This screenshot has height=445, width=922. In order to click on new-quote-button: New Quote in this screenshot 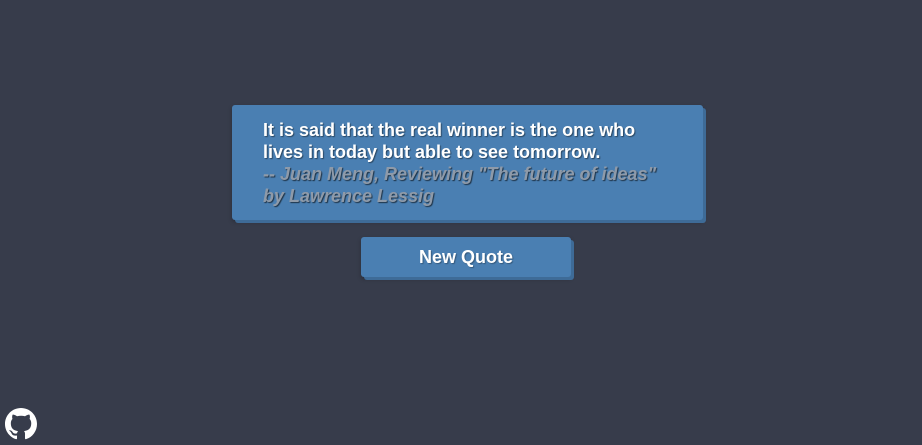, I will do `click(466, 257)`.